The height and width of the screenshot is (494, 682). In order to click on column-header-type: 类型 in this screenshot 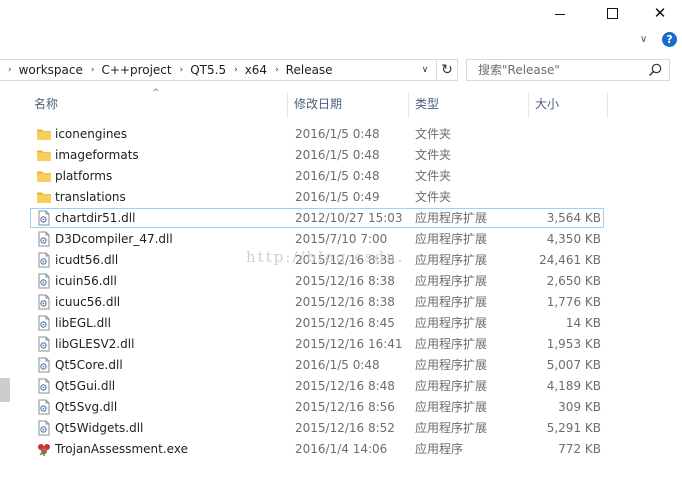, I will do `click(427, 105)`.